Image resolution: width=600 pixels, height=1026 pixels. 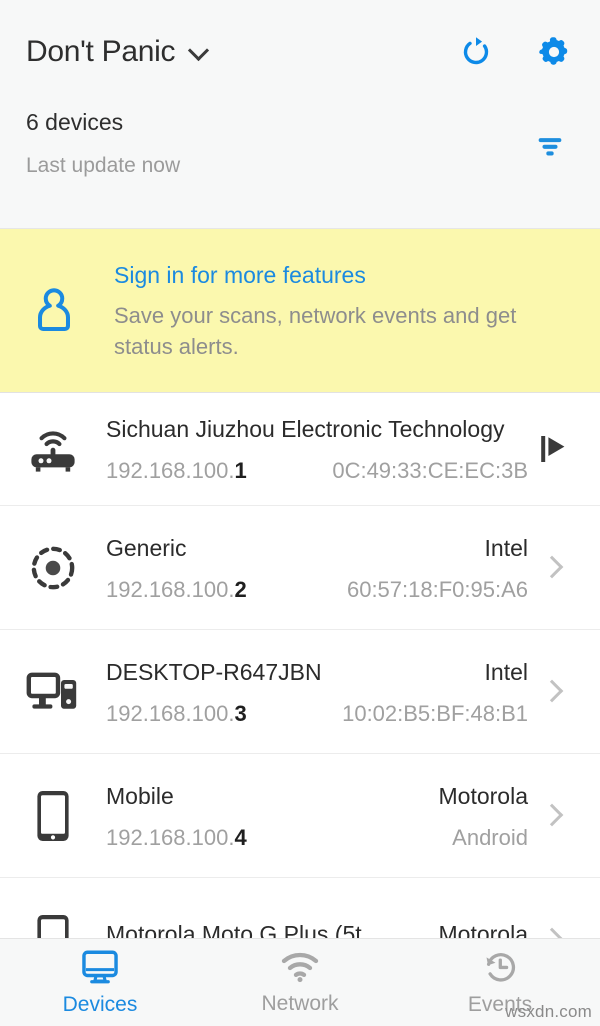 I want to click on device-primary-line: DESKTOP-R647JBN Intel, so click(x=317, y=672).